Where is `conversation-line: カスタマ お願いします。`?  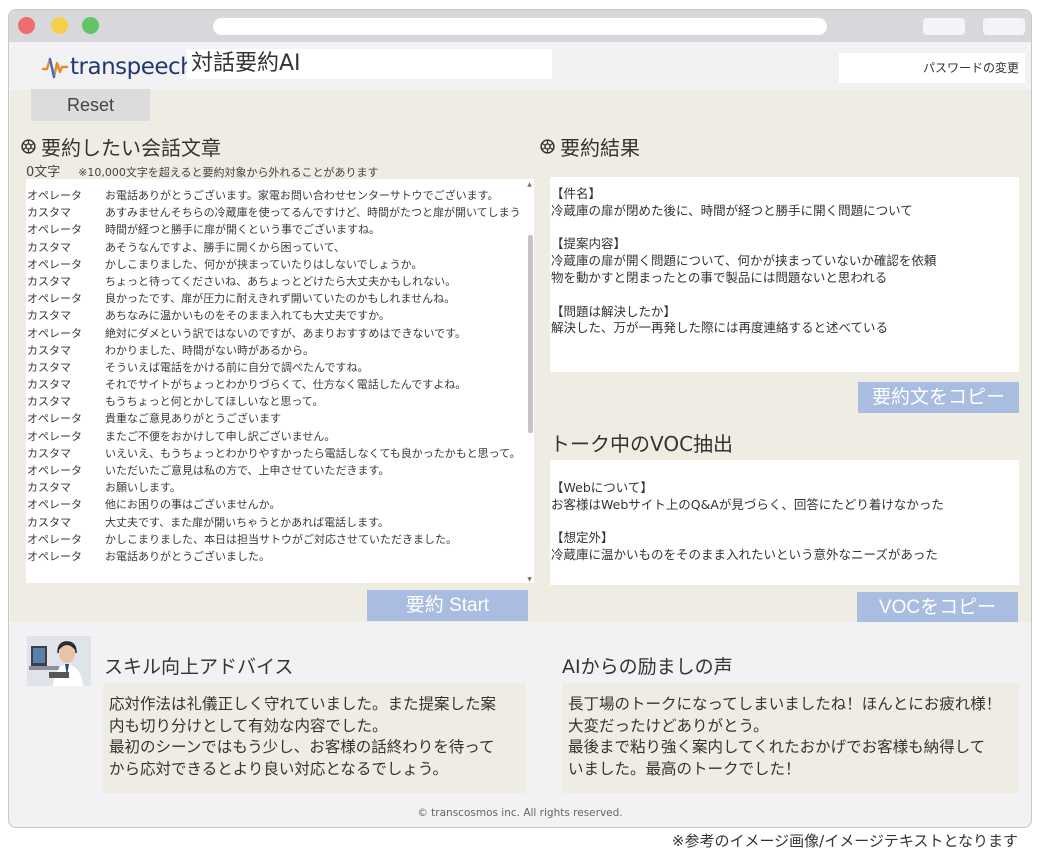 conversation-line: カスタマ お願いします。 is located at coordinates (273, 487).